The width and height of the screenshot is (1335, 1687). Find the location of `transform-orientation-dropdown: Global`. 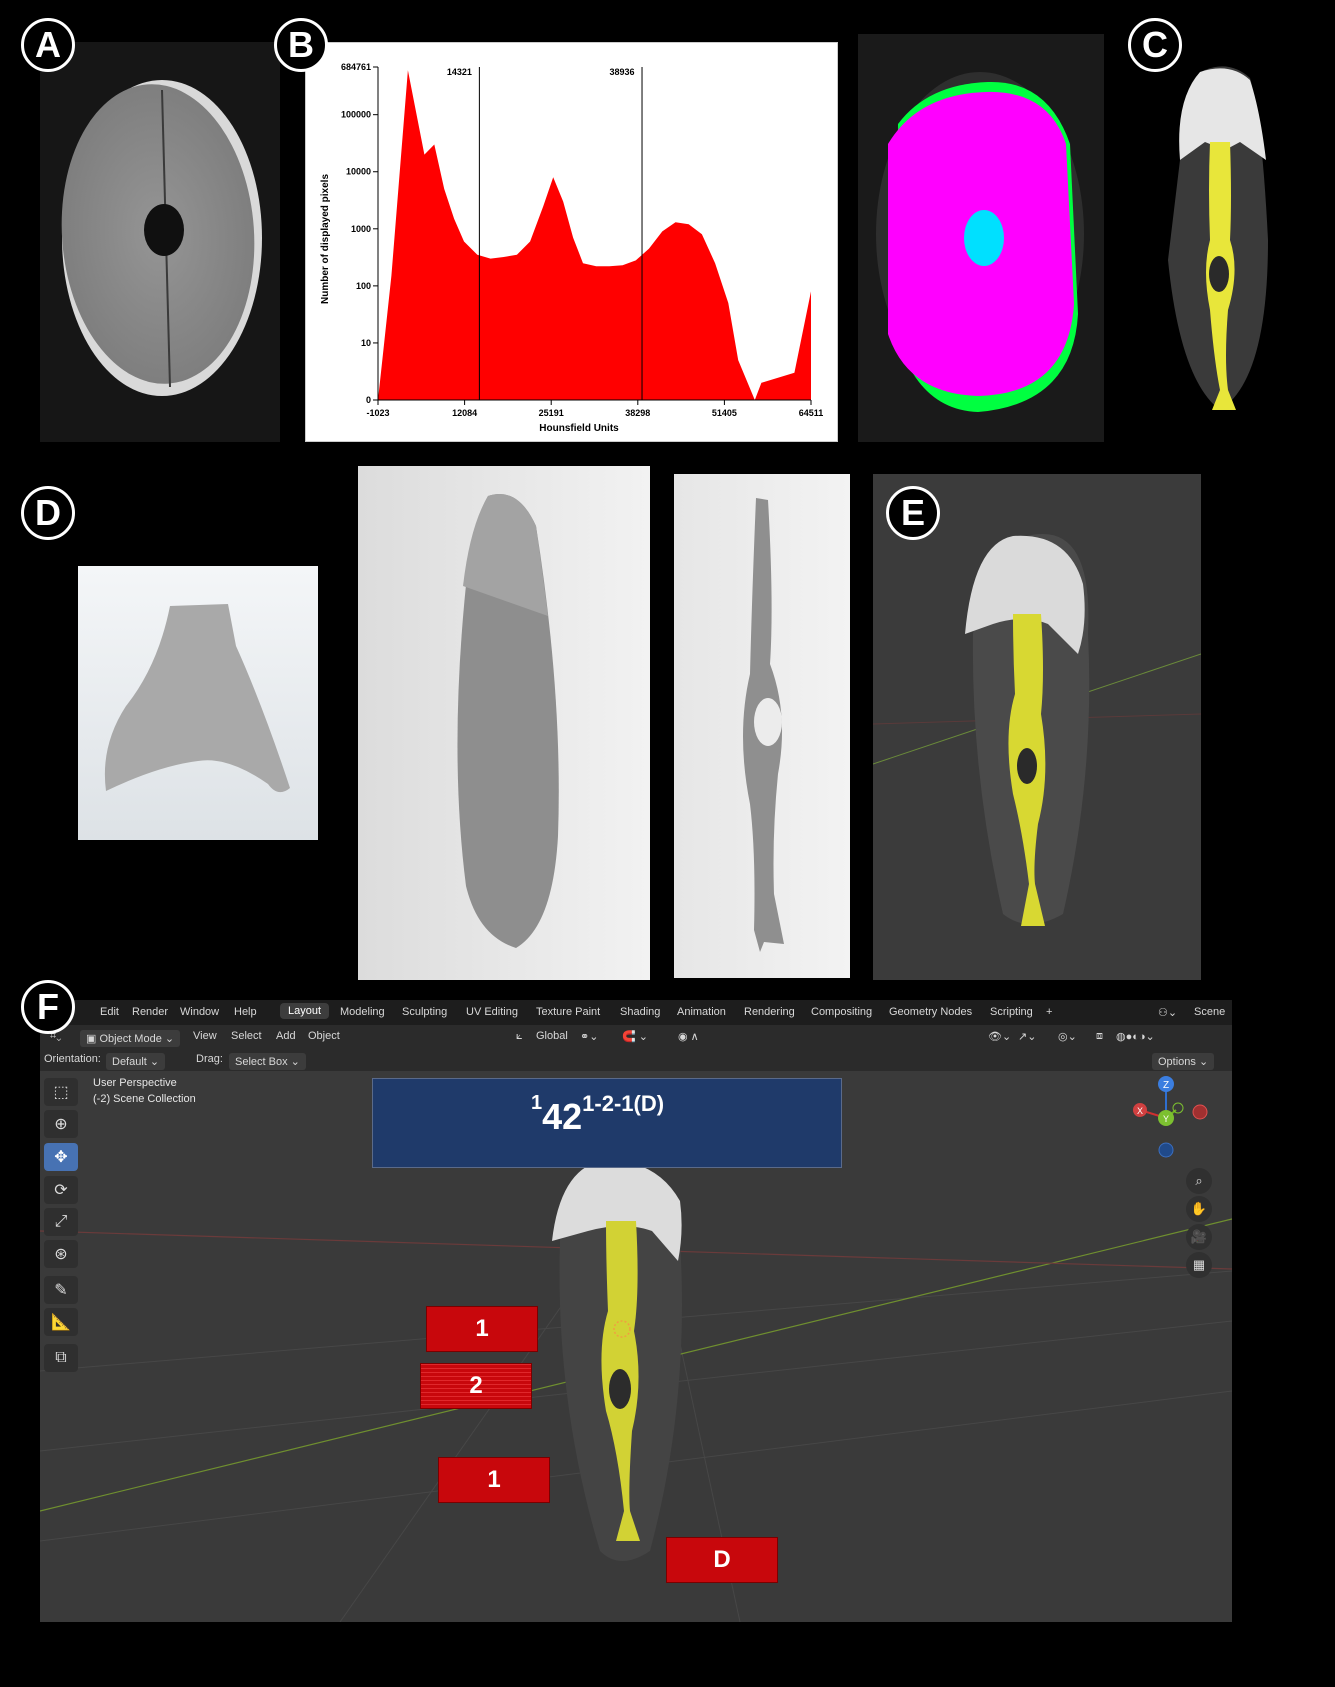

transform-orientation-dropdown: Global is located at coordinates (552, 1036).